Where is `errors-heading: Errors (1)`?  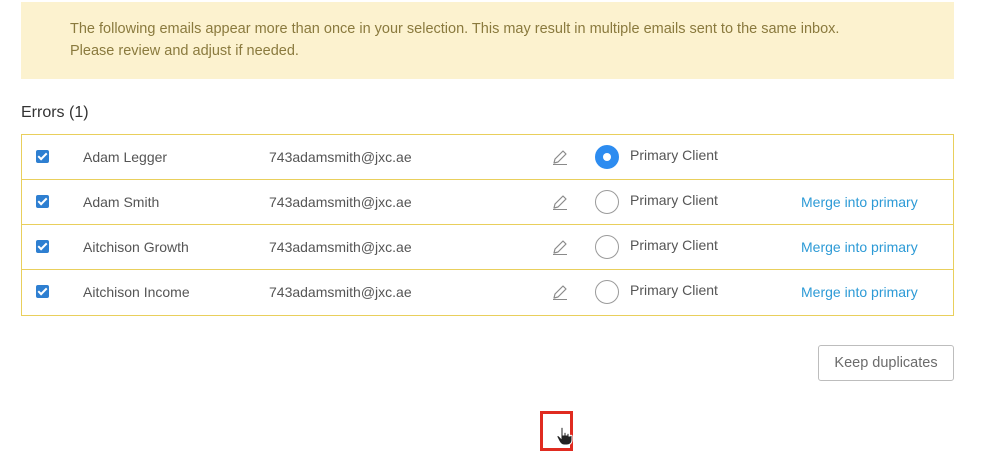
errors-heading: Errors (1) is located at coordinates (55, 112).